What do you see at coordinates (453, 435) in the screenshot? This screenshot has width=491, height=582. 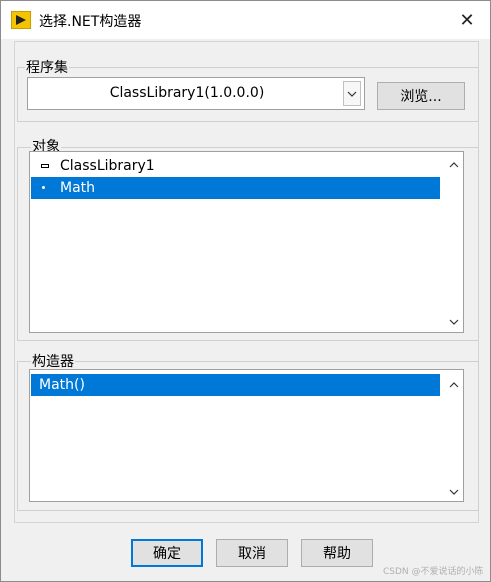 I see `constructors-scrollbar` at bounding box center [453, 435].